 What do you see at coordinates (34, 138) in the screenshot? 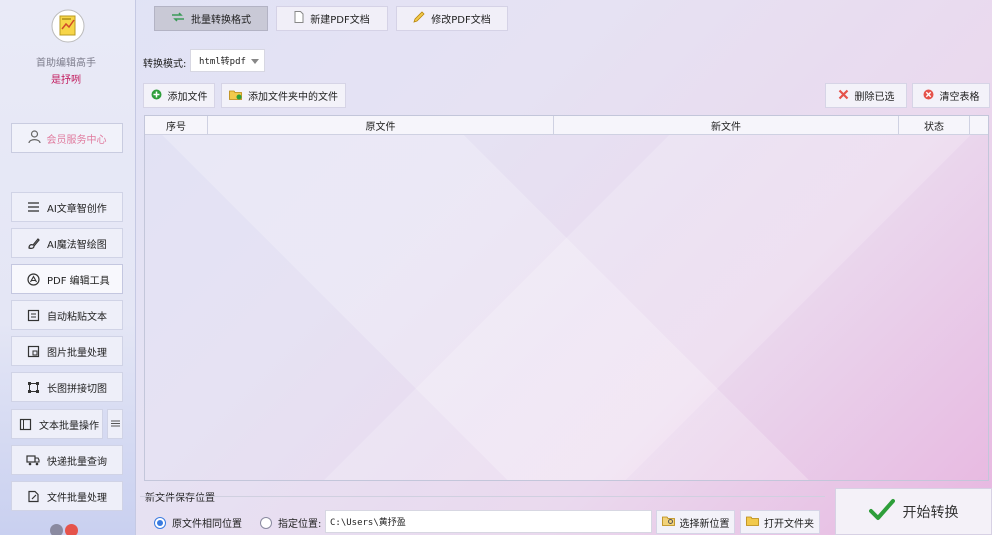
I see `user-icon` at bounding box center [34, 138].